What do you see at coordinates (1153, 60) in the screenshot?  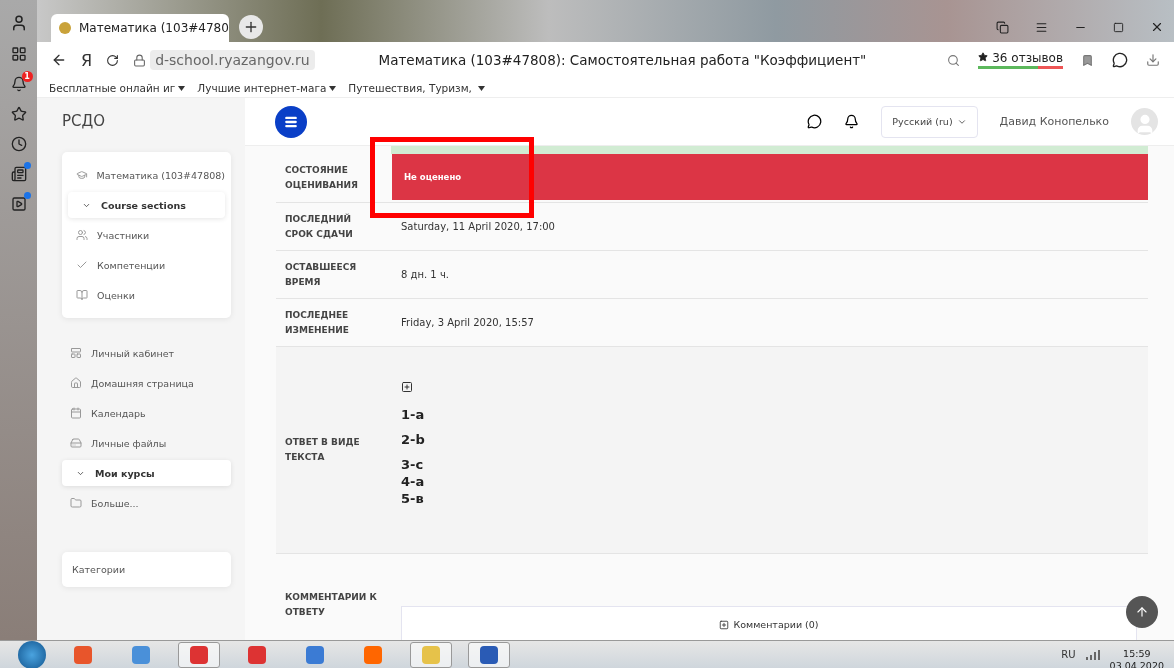 I see `download-icon` at bounding box center [1153, 60].